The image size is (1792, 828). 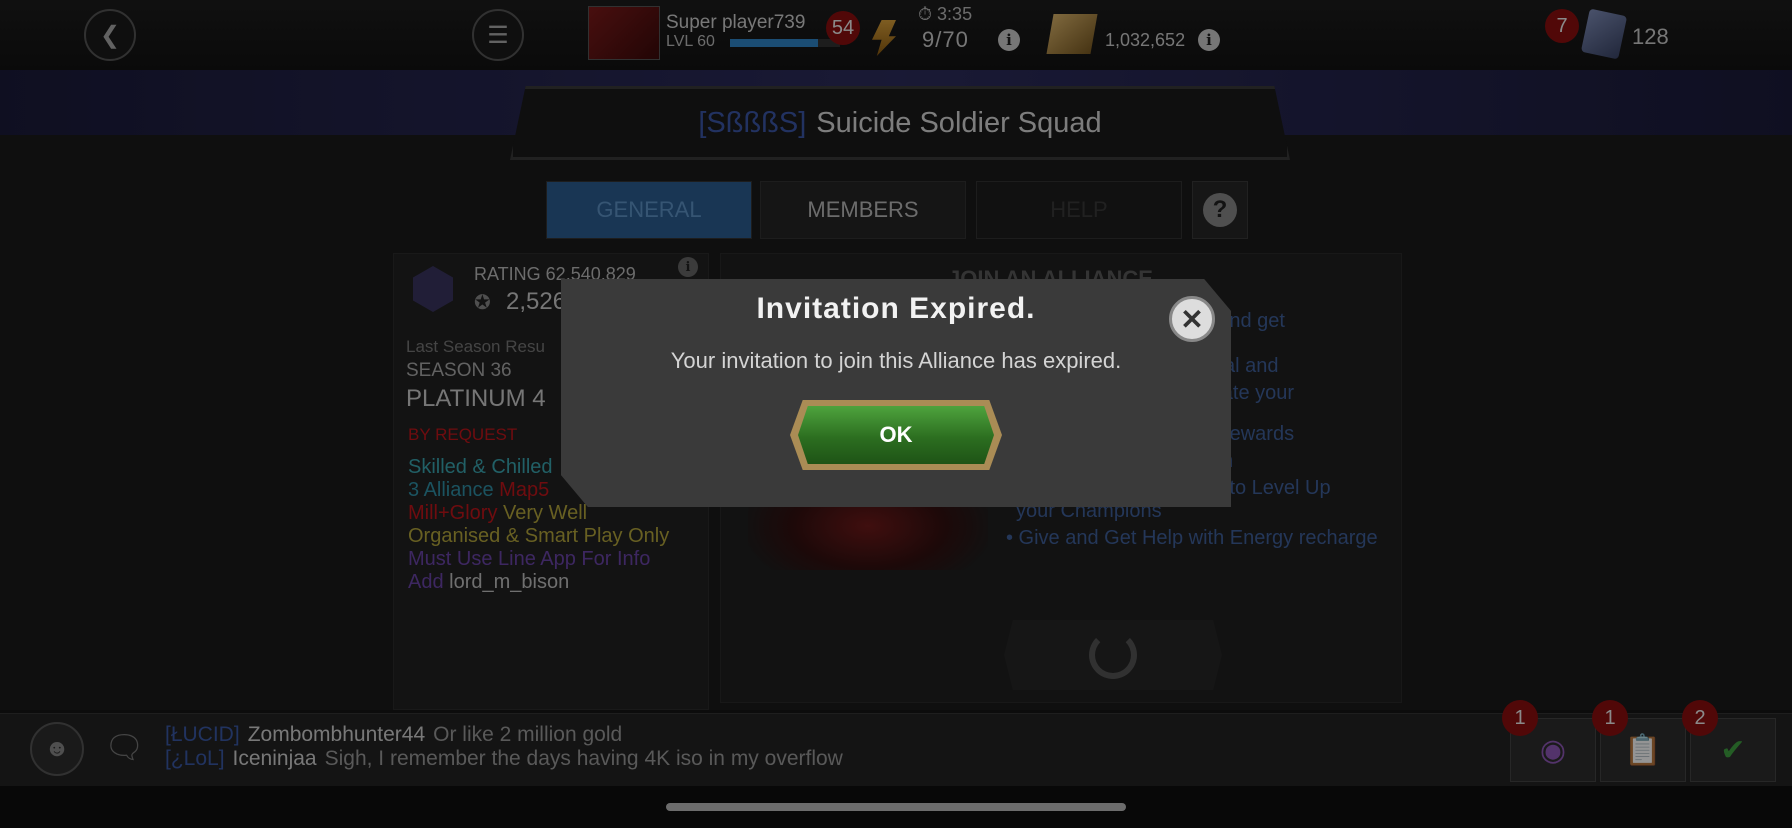 I want to click on ok-button-label: OK, so click(x=896, y=435).